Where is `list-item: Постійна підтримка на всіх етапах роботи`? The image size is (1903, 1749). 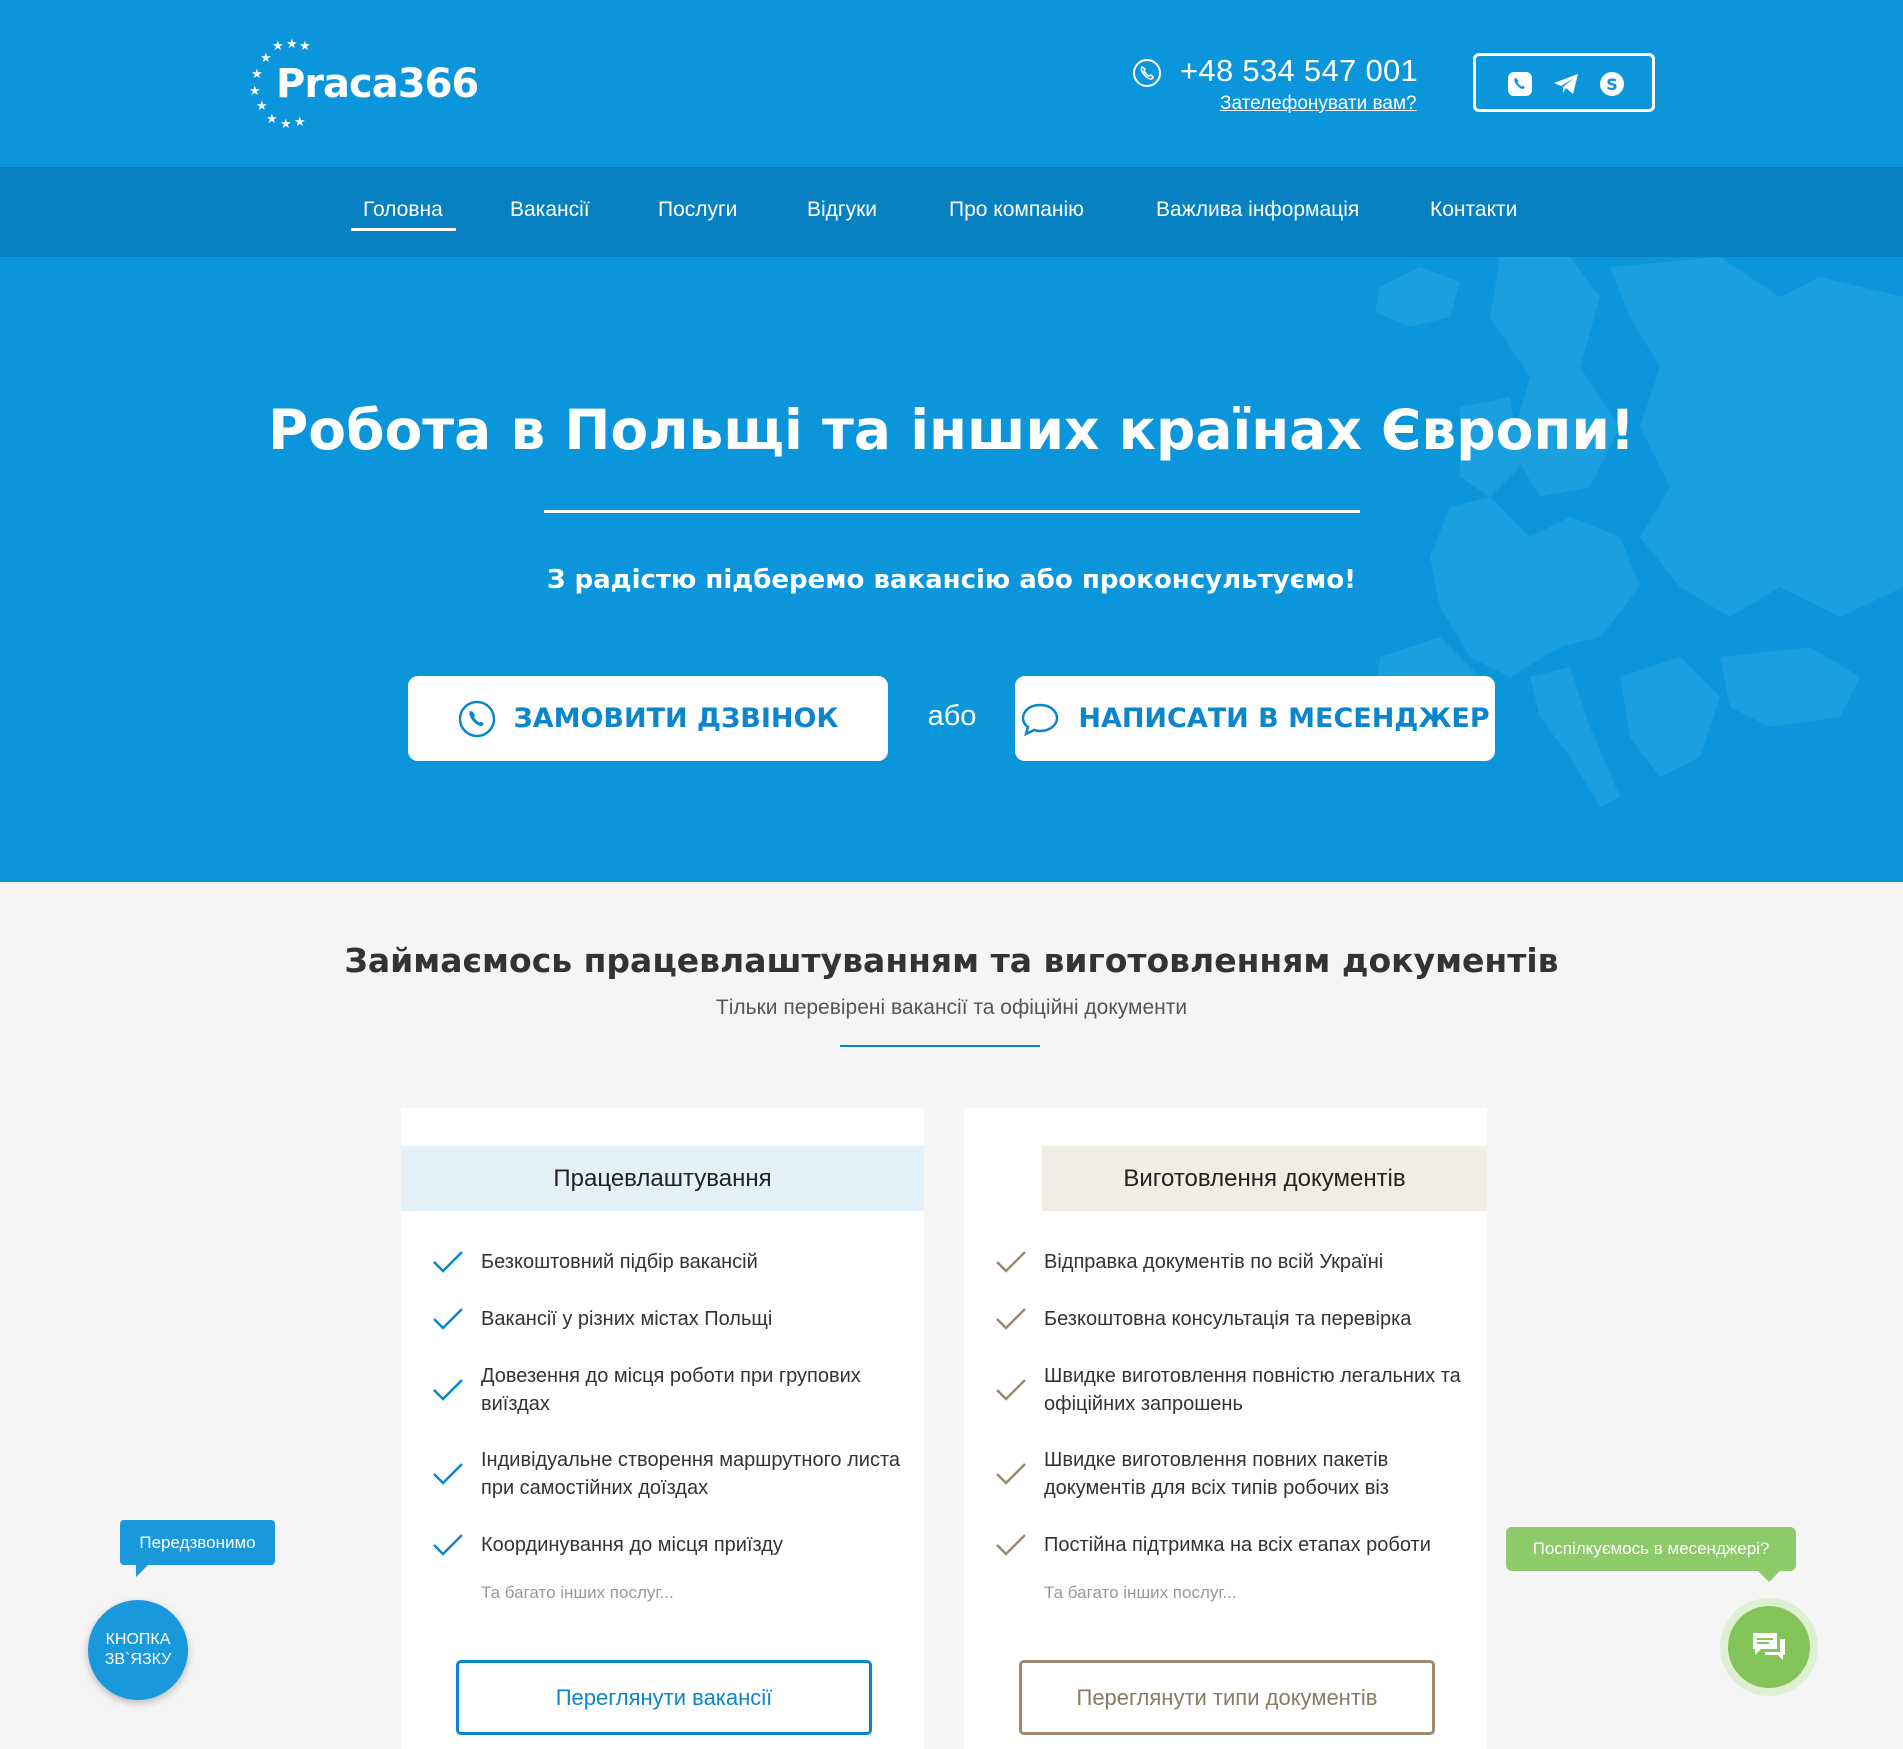 list-item: Постійна підтримка на всіх етапах роботи is located at coordinates (1229, 1545).